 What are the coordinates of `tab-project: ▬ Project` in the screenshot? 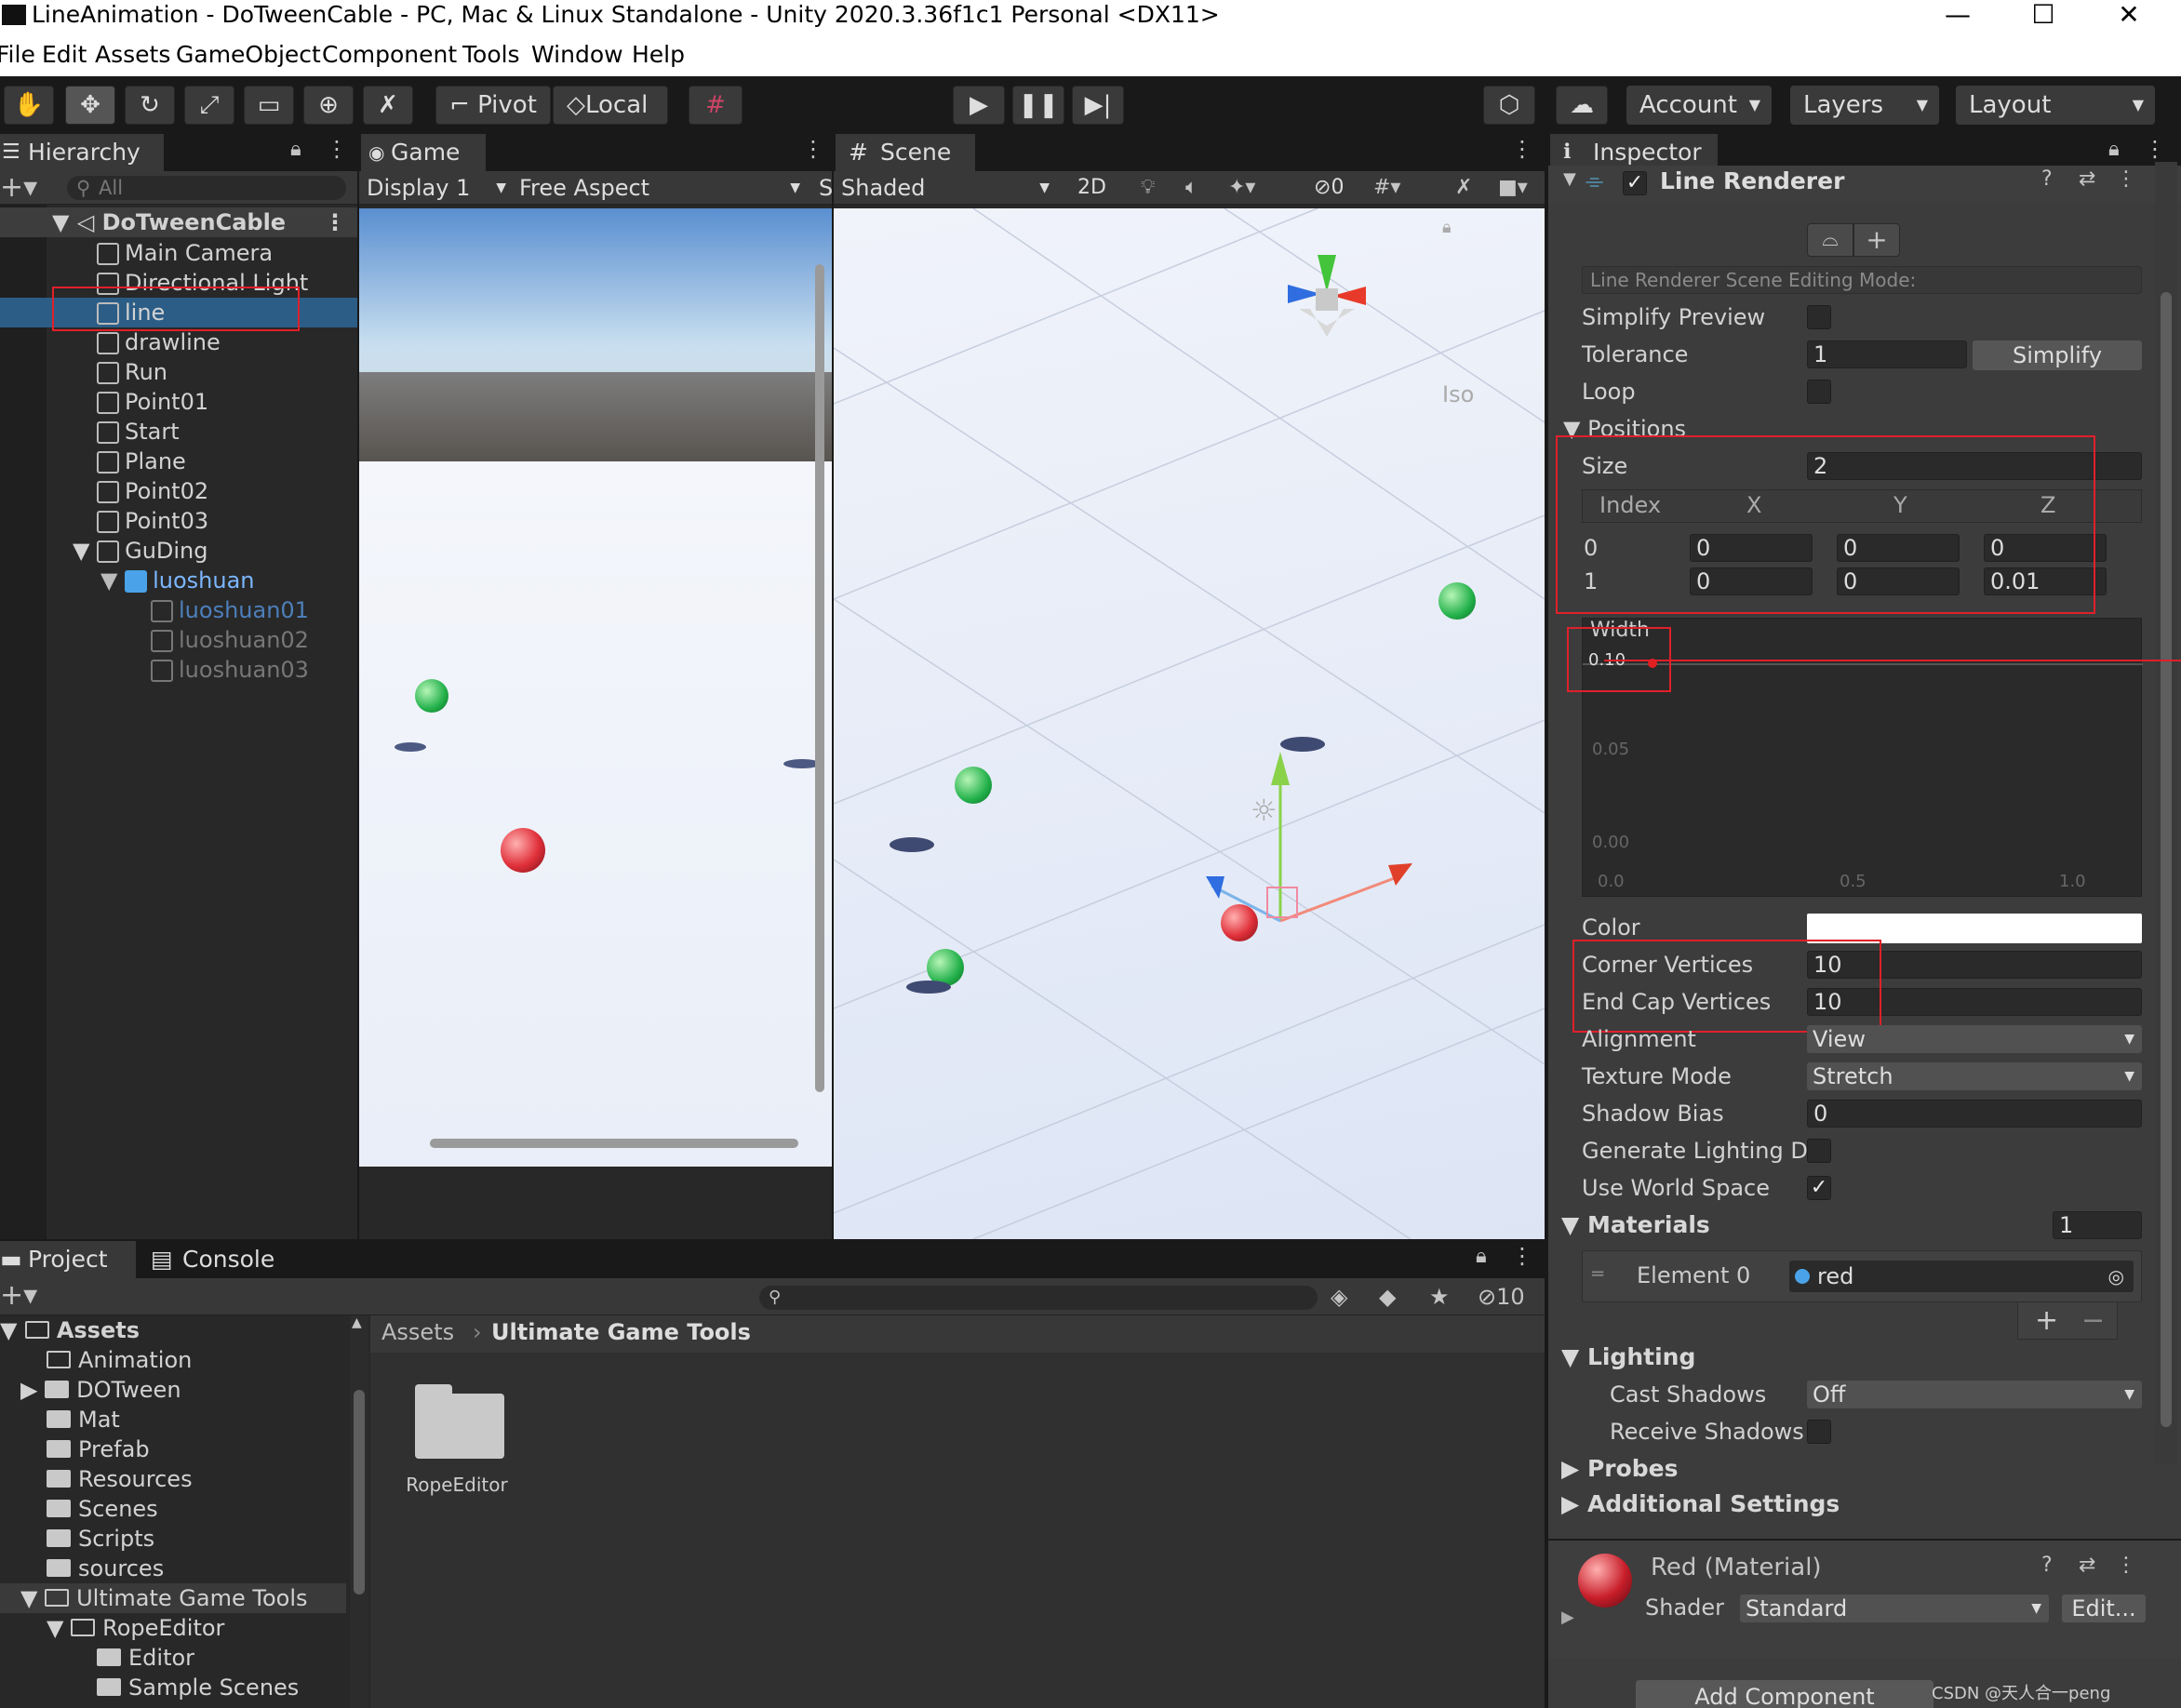 It's located at (68, 1259).